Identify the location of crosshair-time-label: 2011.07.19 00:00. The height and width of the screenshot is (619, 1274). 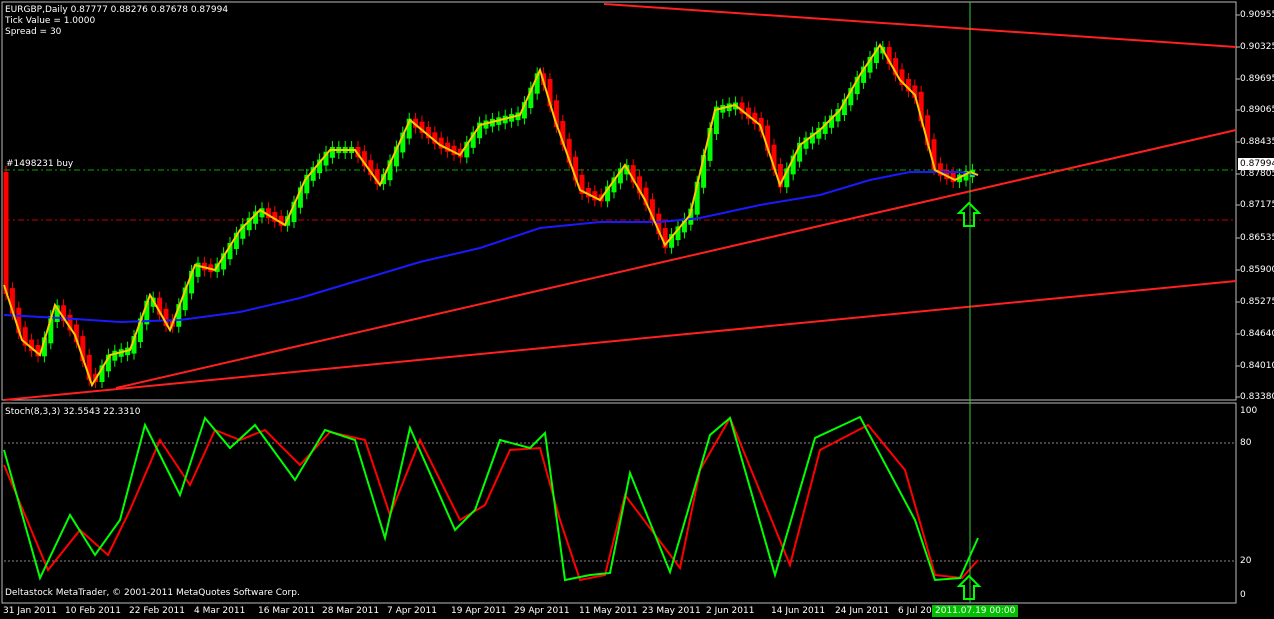
(975, 611).